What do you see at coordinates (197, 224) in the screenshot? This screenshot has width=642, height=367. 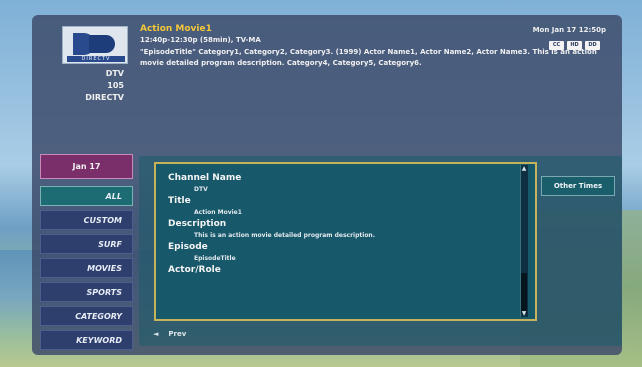 I see `detail-label-description: Description` at bounding box center [197, 224].